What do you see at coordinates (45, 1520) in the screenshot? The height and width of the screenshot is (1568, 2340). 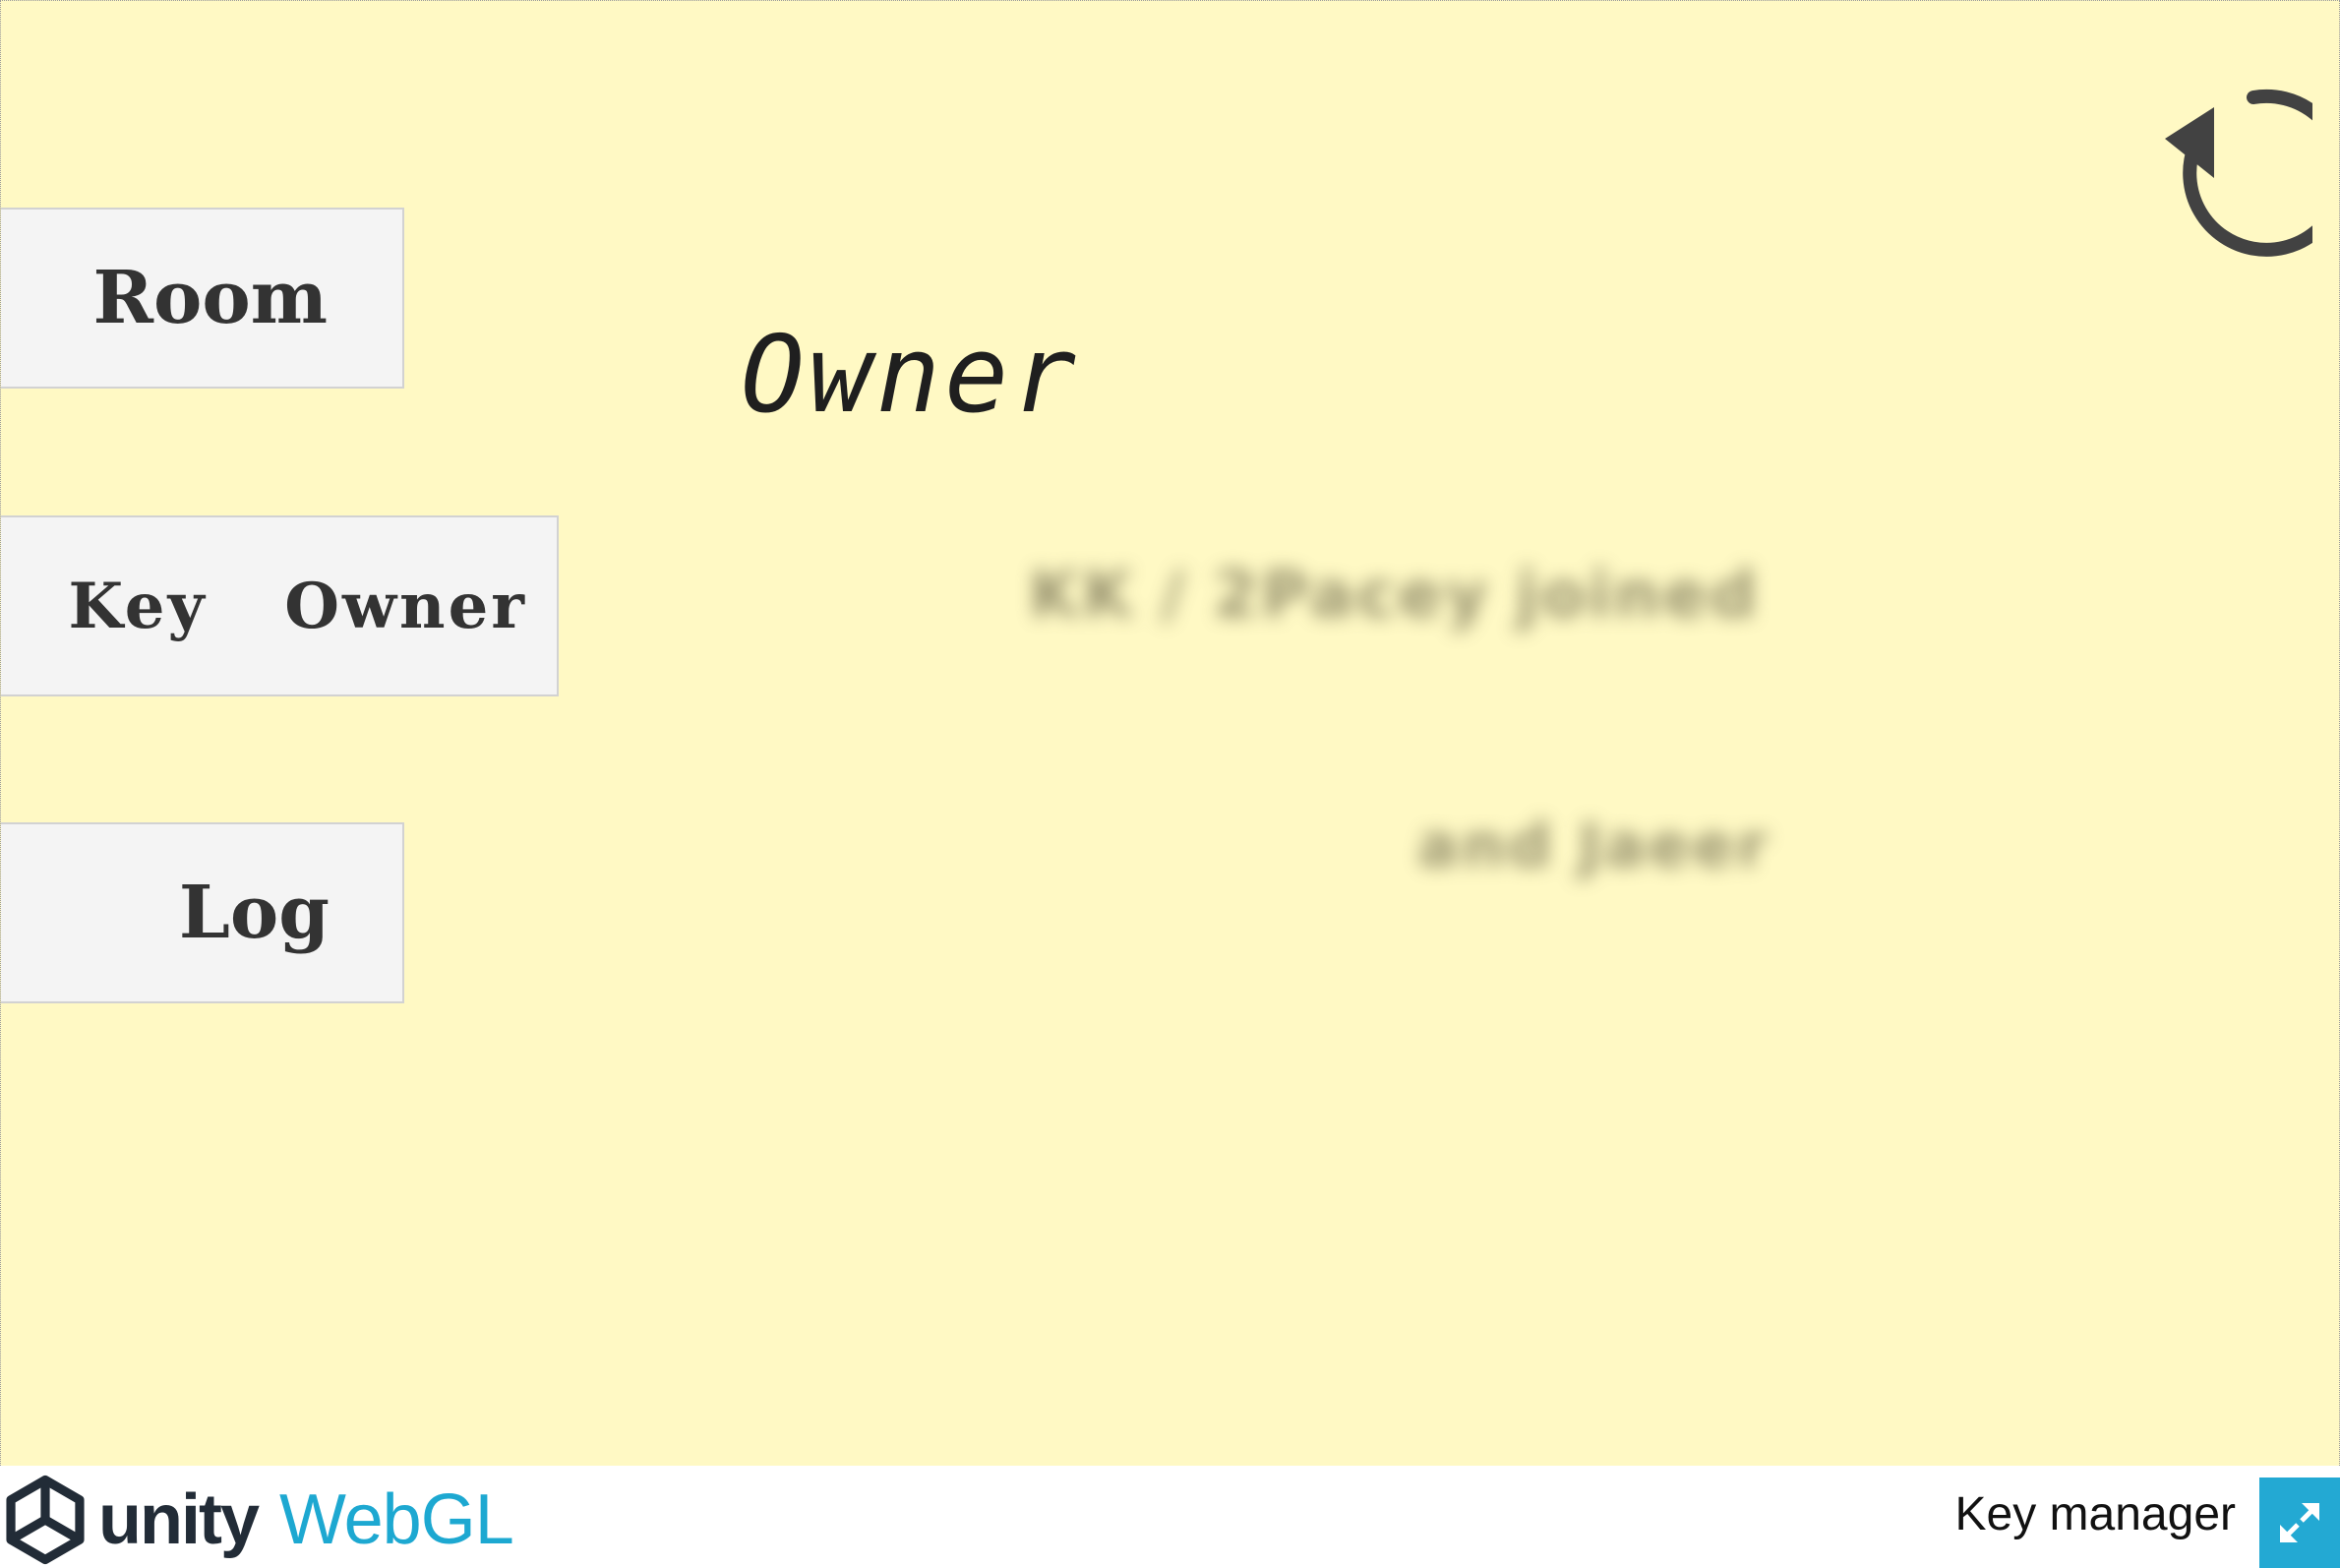 I see `unity-logo-icon` at bounding box center [45, 1520].